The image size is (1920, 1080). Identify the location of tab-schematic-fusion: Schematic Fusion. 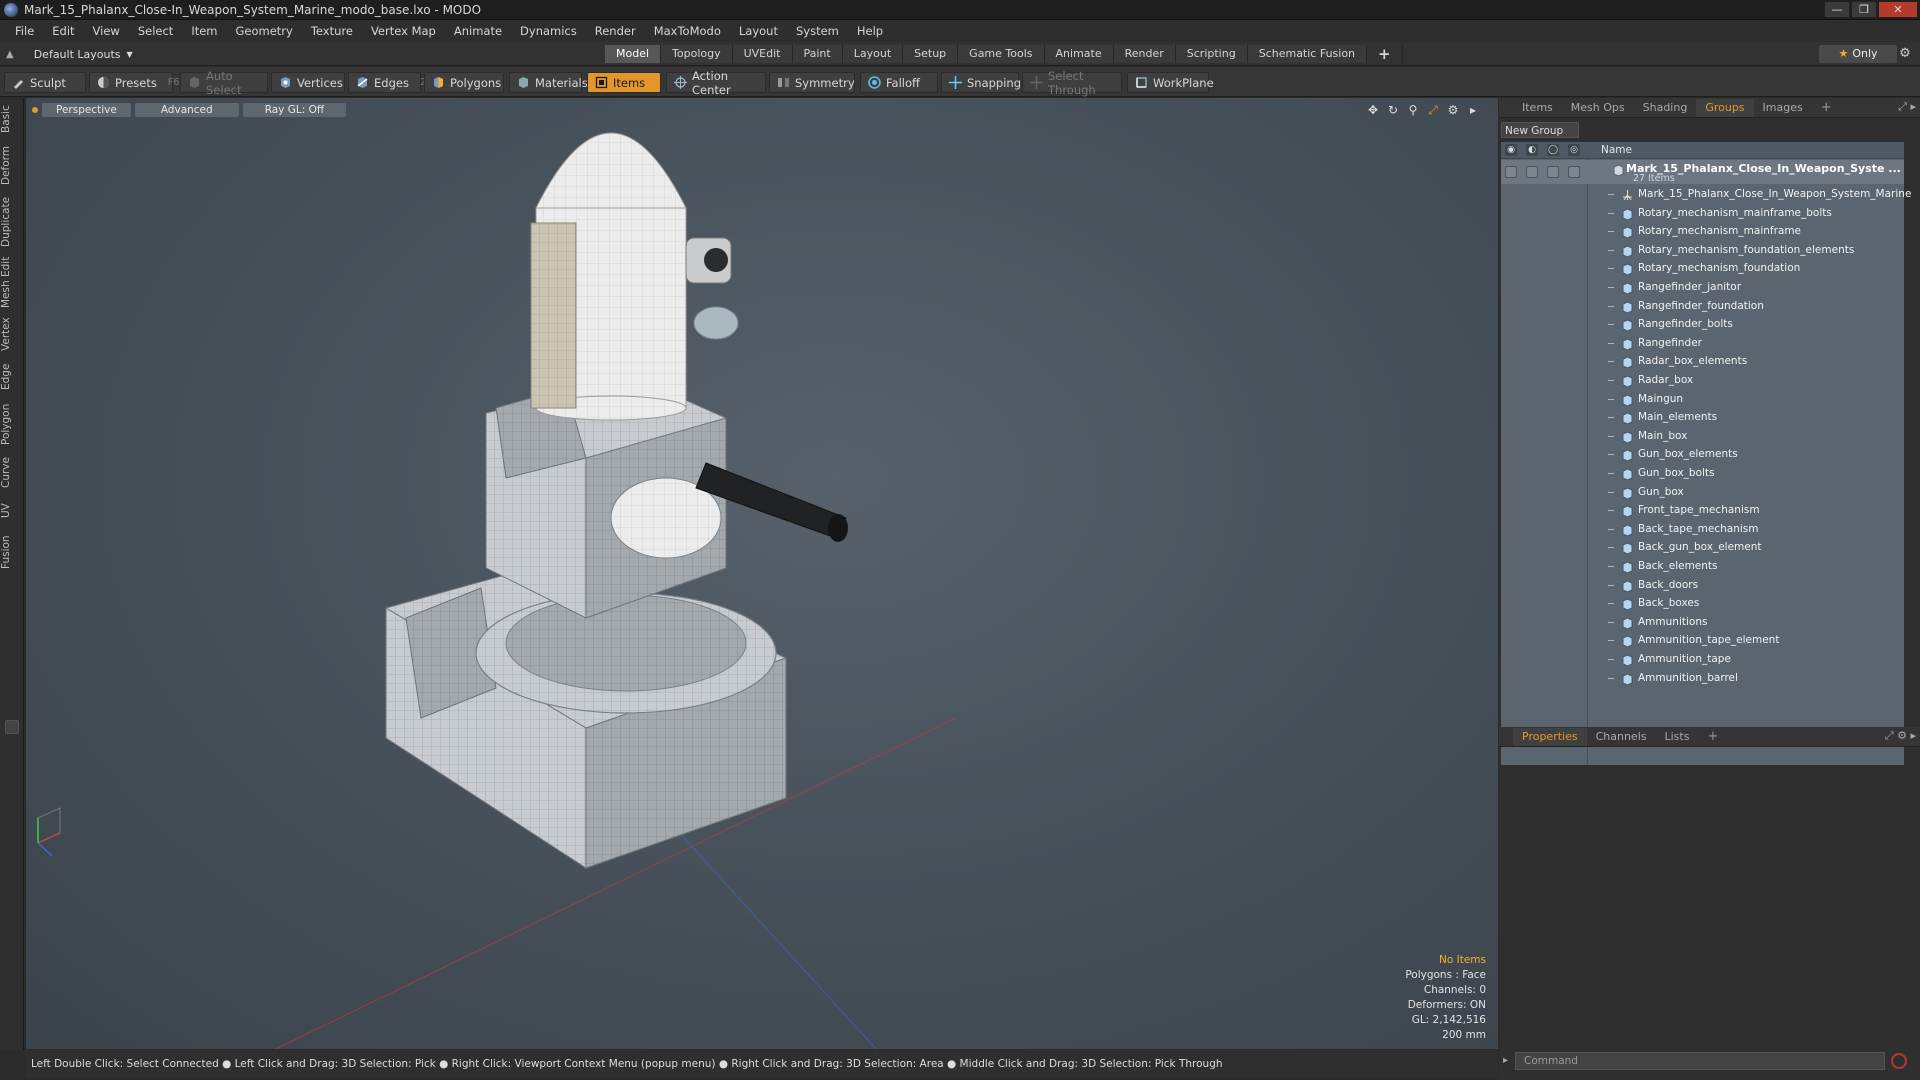
(1307, 54).